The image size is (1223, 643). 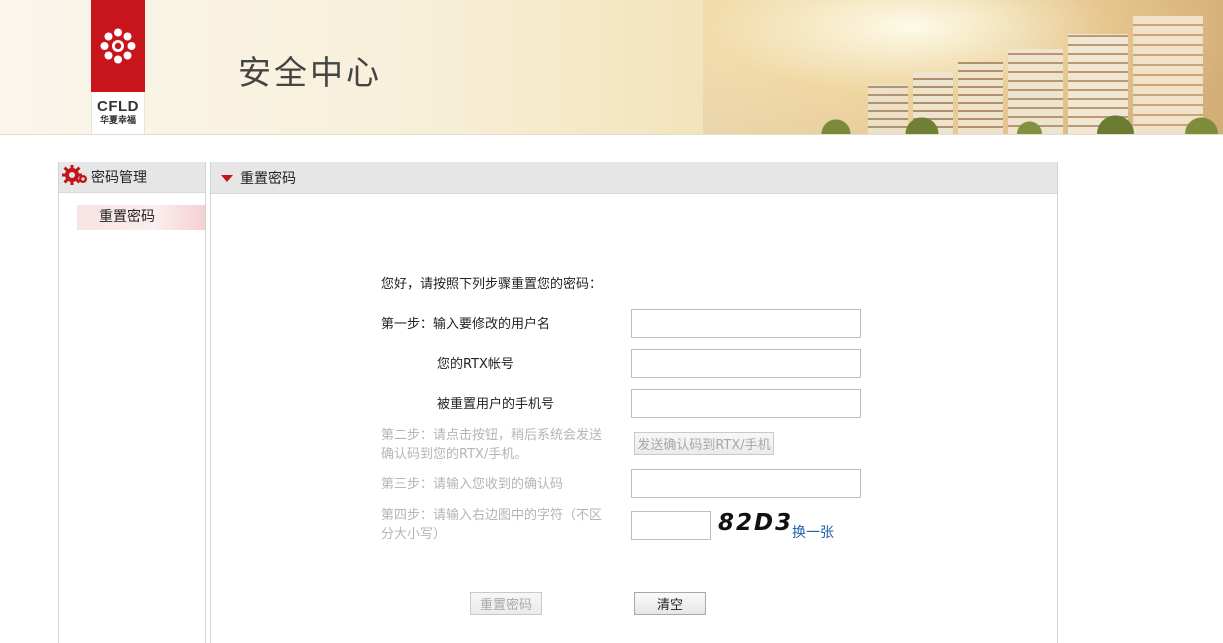 I want to click on intro-text: 您好，请按照下列步骤重置您的密码：, so click(x=492, y=284).